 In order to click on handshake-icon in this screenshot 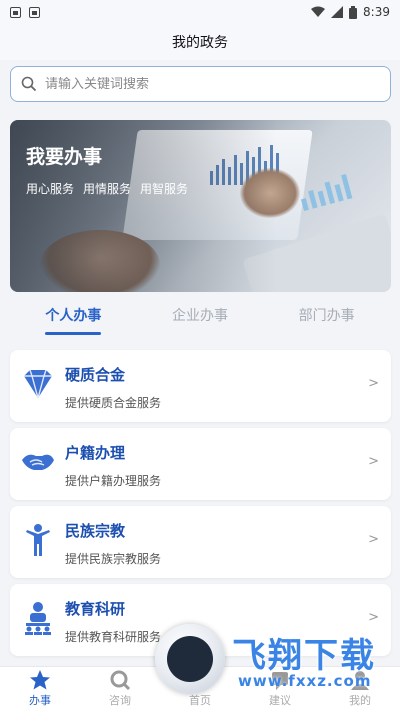, I will do `click(38, 462)`.